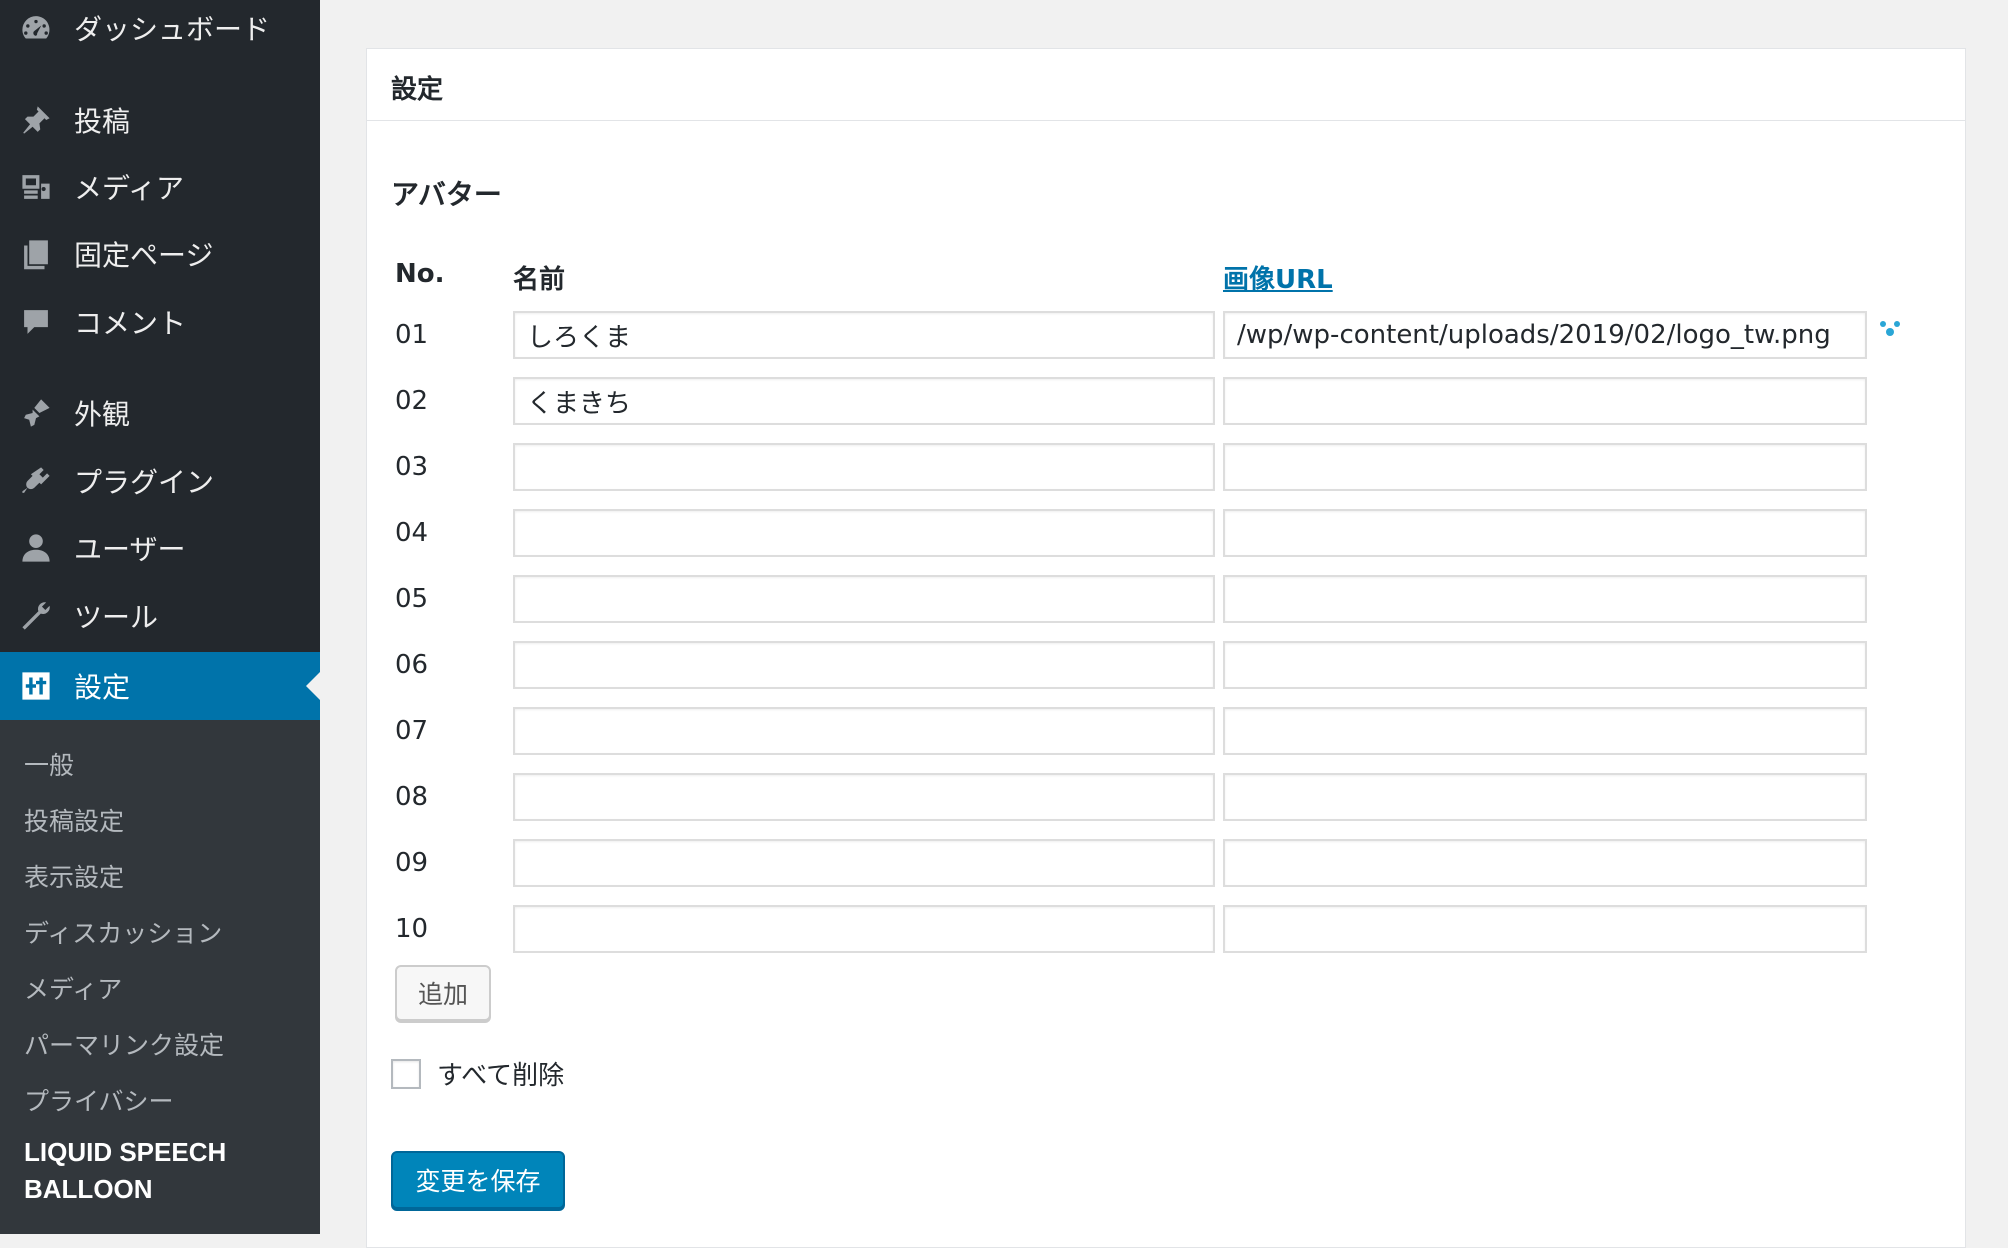 The image size is (2008, 1248). I want to click on pages-icon, so click(36, 254).